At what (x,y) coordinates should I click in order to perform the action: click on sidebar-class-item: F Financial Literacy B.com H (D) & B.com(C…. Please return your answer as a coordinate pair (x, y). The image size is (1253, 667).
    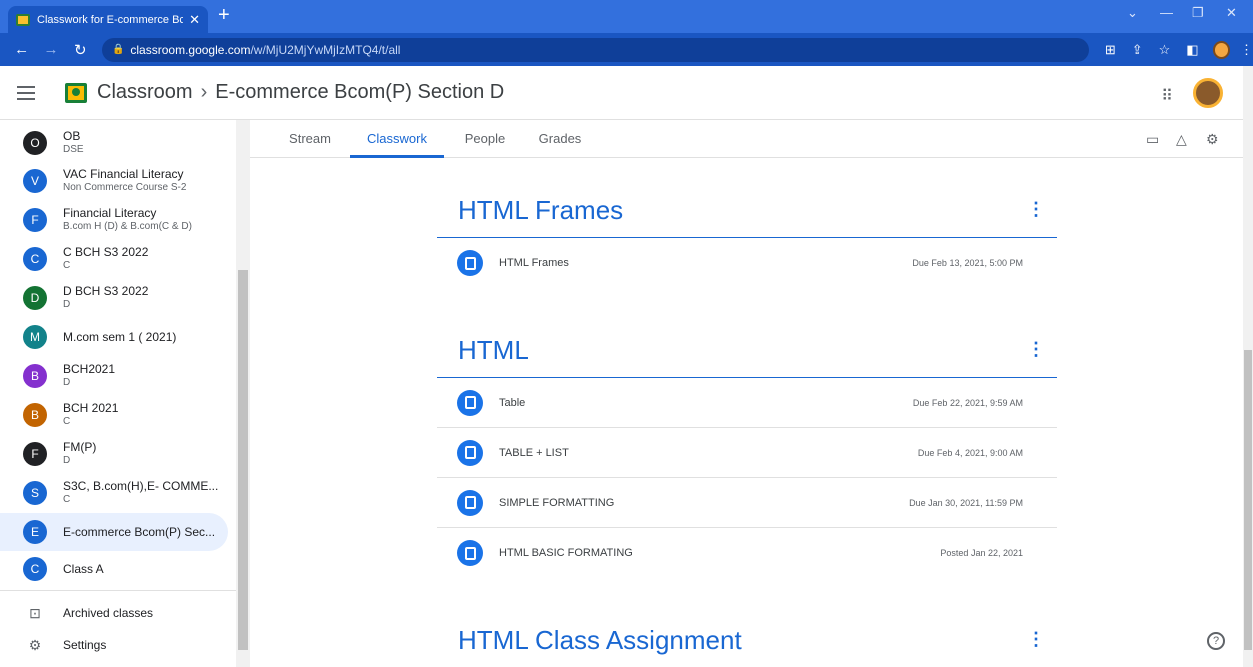
    Looking at the image, I should click on (118, 220).